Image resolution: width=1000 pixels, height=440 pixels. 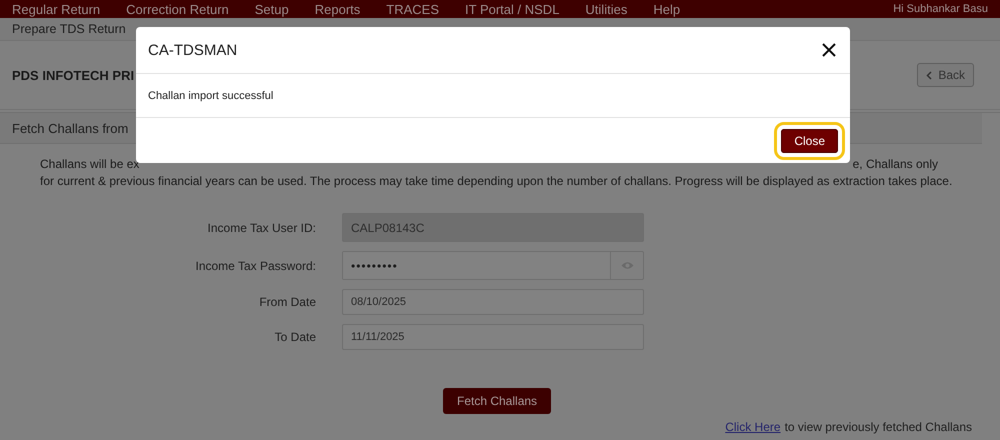 I want to click on field-label: From Date, so click(x=287, y=302).